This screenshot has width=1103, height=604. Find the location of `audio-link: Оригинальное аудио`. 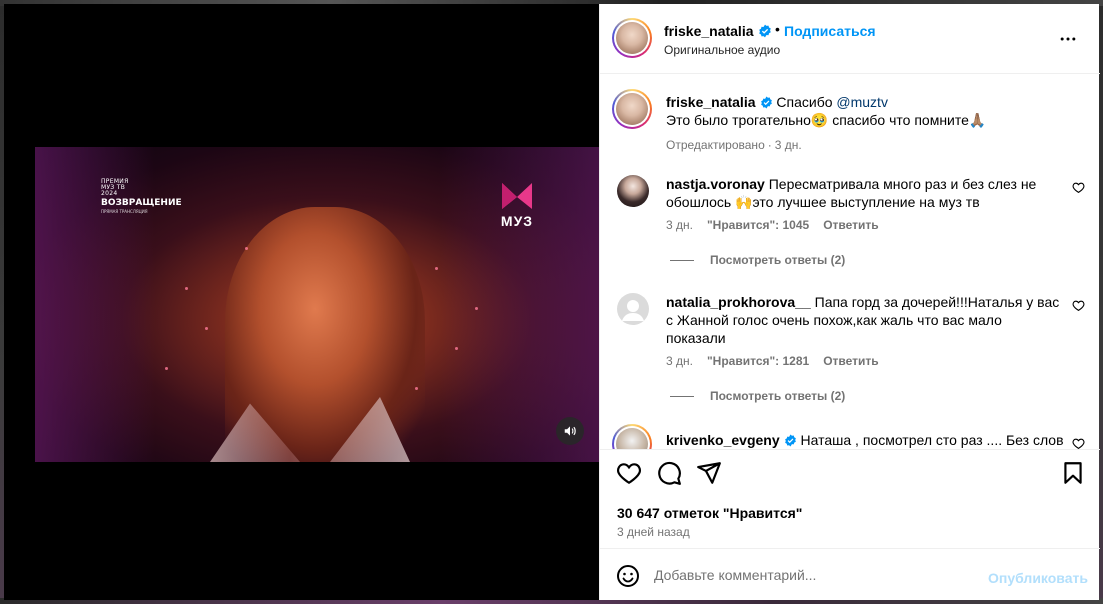

audio-link: Оригинальное аудио is located at coordinates (722, 50).